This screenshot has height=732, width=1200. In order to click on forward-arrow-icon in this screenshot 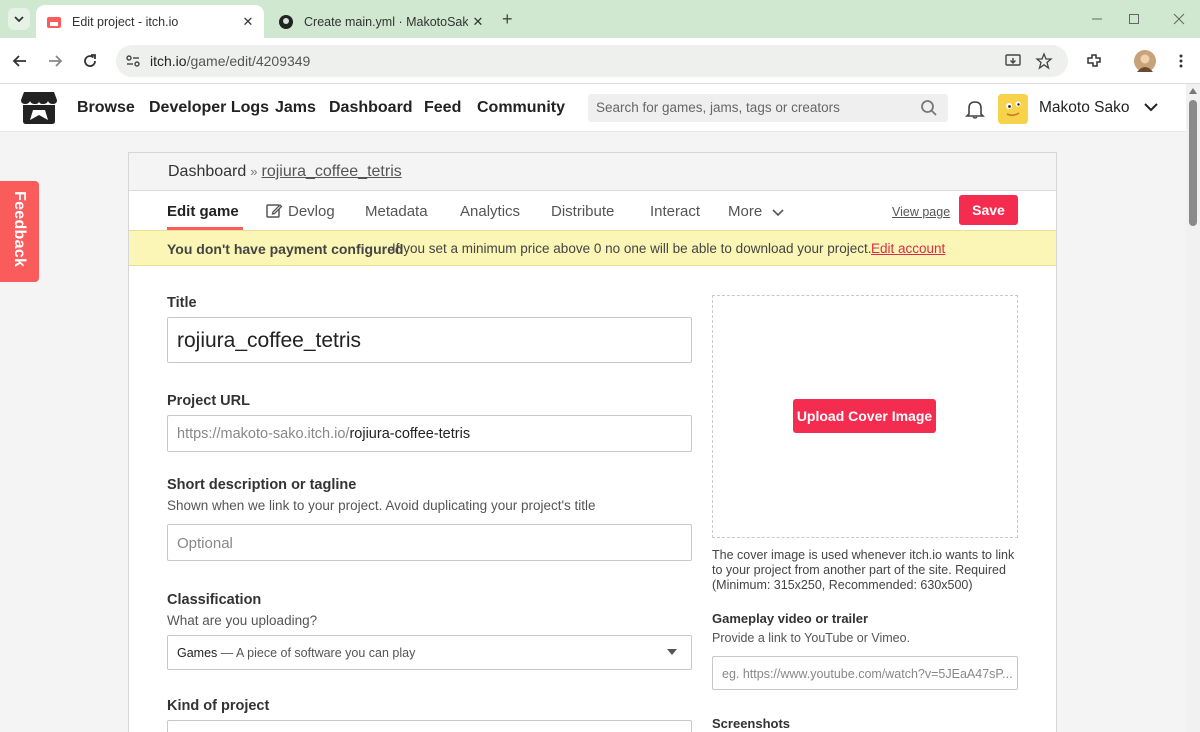, I will do `click(55, 61)`.